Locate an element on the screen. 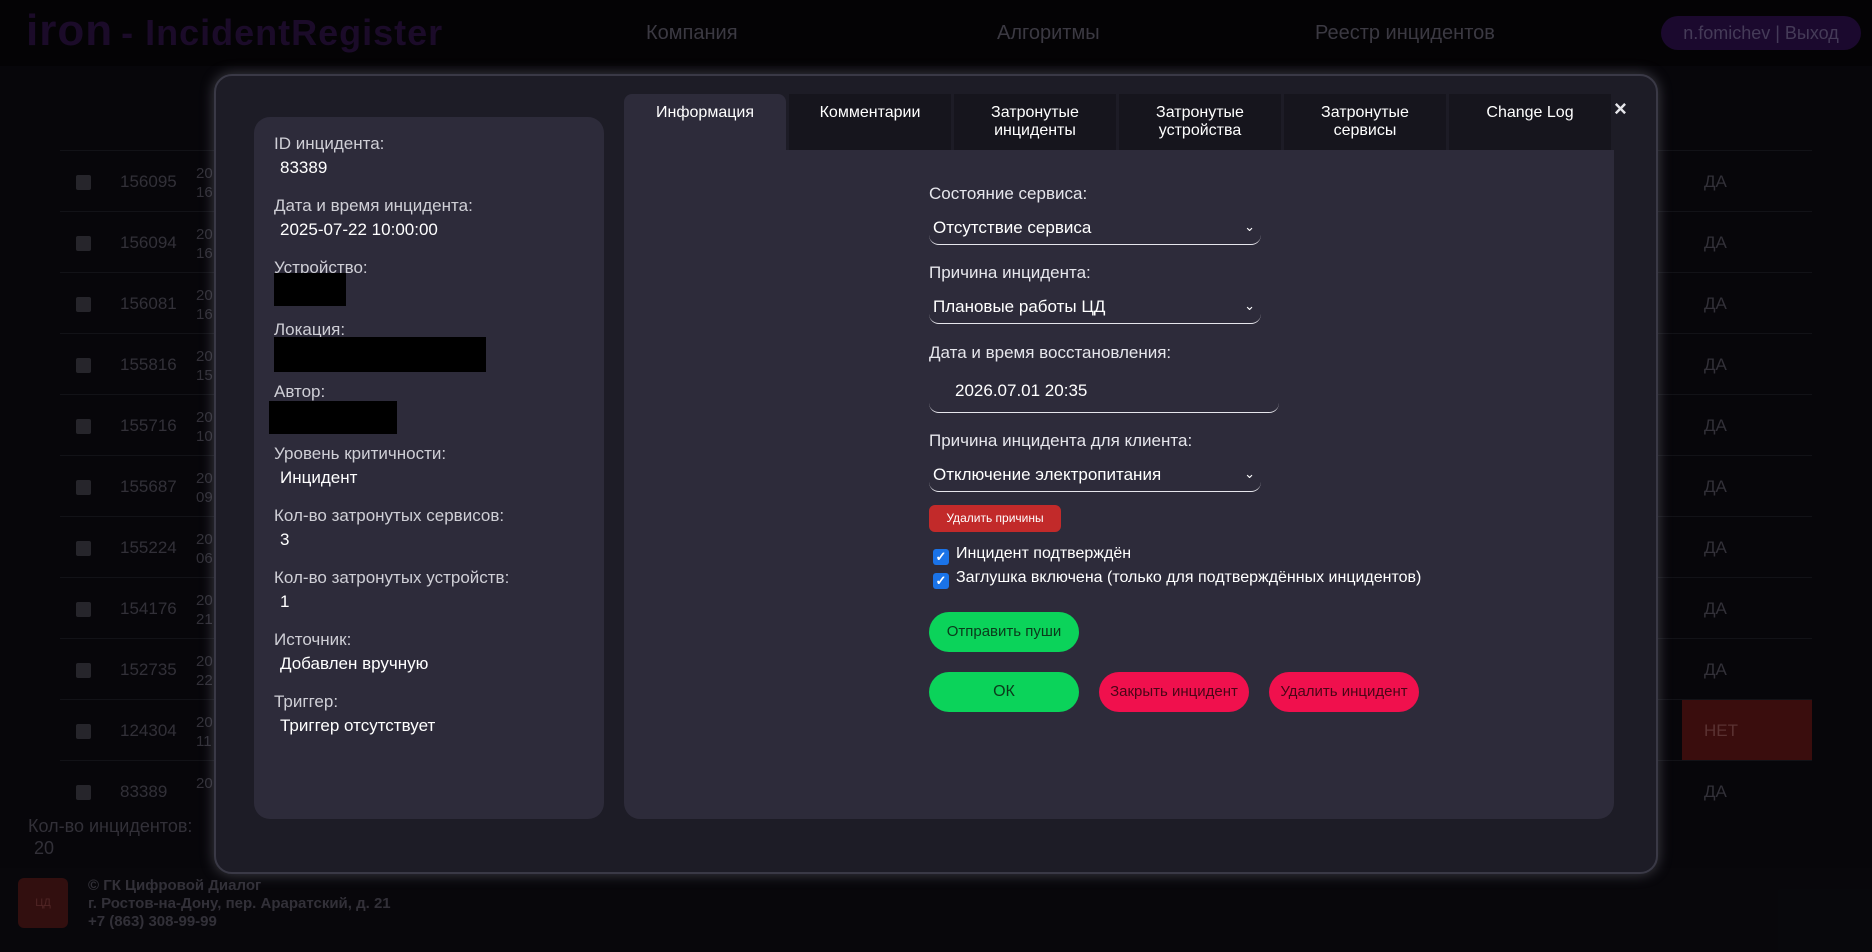  field-author: Автор: is located at coordinates (299, 392).